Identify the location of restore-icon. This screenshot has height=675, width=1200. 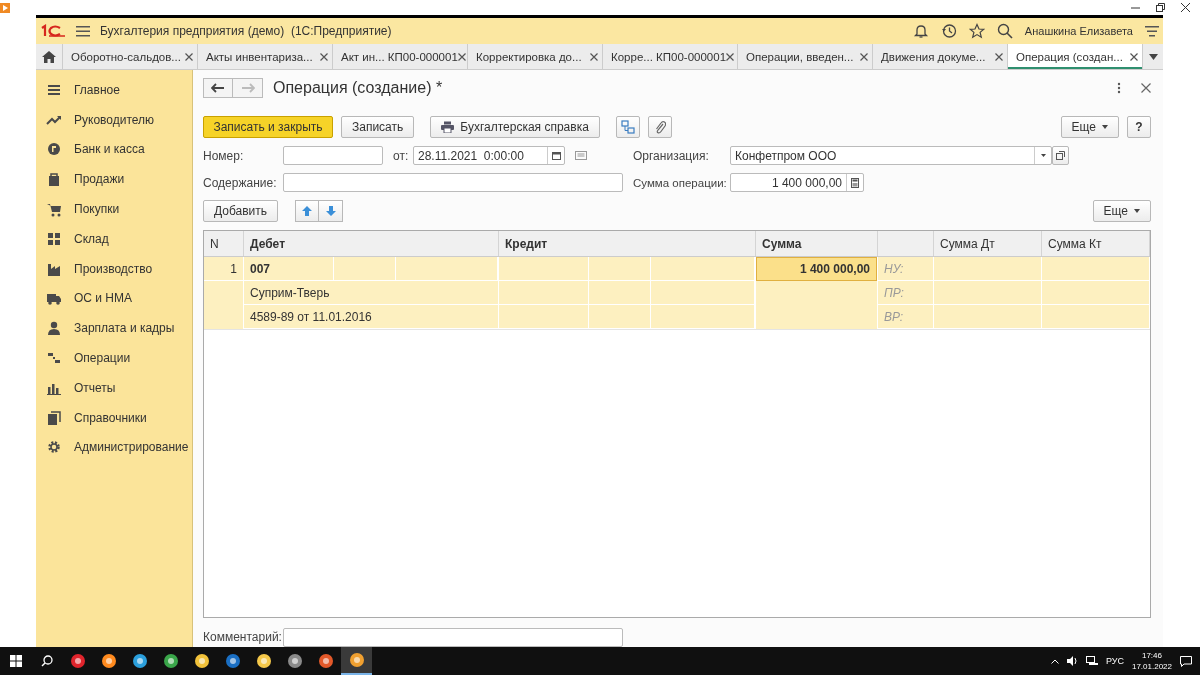
(1160, 7).